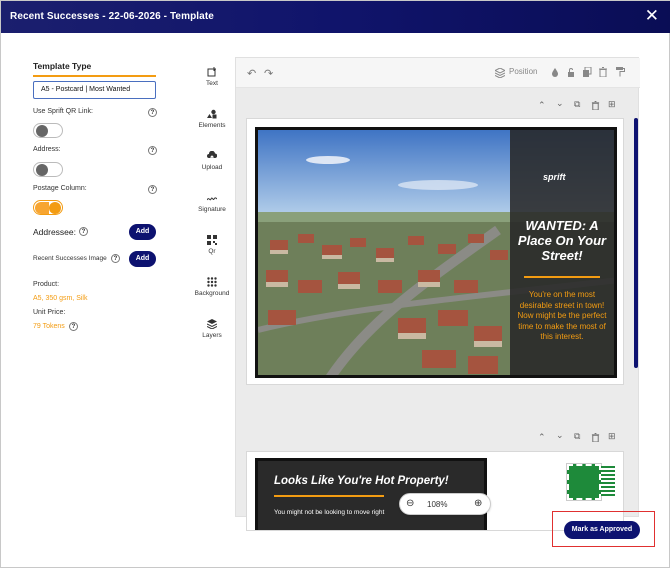  I want to click on address-label: Address:, so click(47, 149).